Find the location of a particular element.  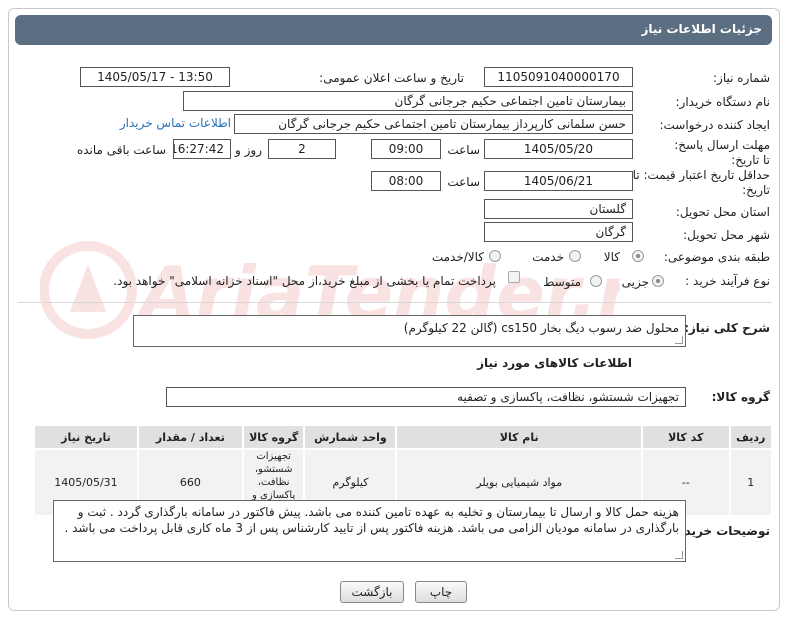

page-header: جزئیات اطلاعات نیاز is located at coordinates (393, 30).